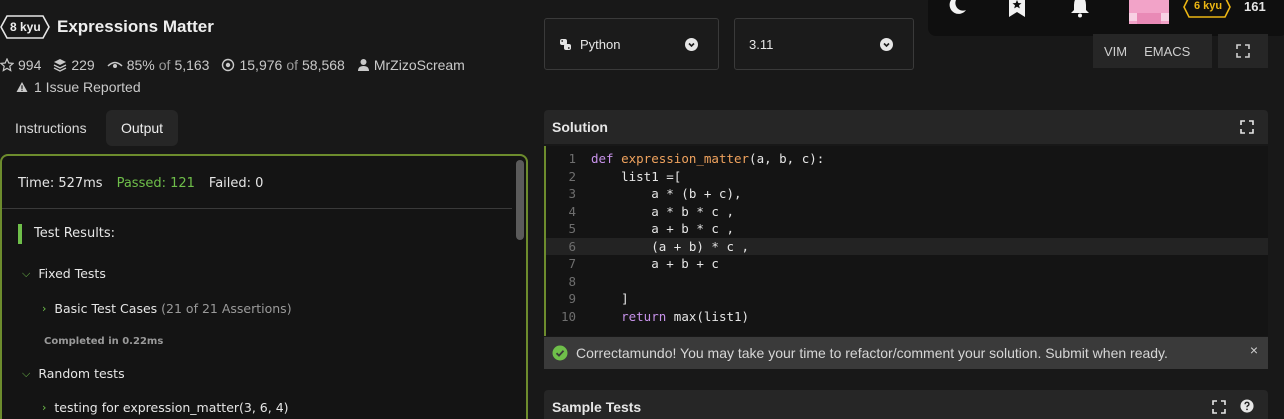 Image resolution: width=1284 pixels, height=419 pixels. Describe the element at coordinates (572, 281) in the screenshot. I see `line-number: 8` at that location.